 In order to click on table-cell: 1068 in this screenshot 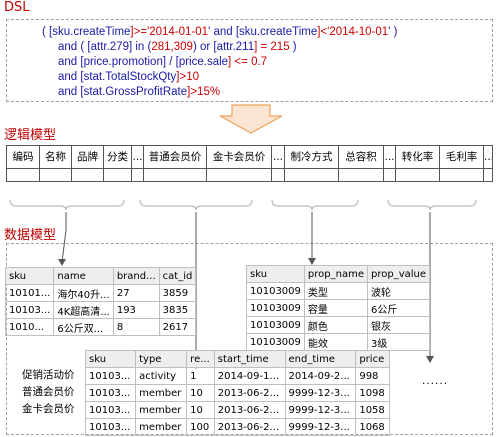, I will do `click(372, 427)`.